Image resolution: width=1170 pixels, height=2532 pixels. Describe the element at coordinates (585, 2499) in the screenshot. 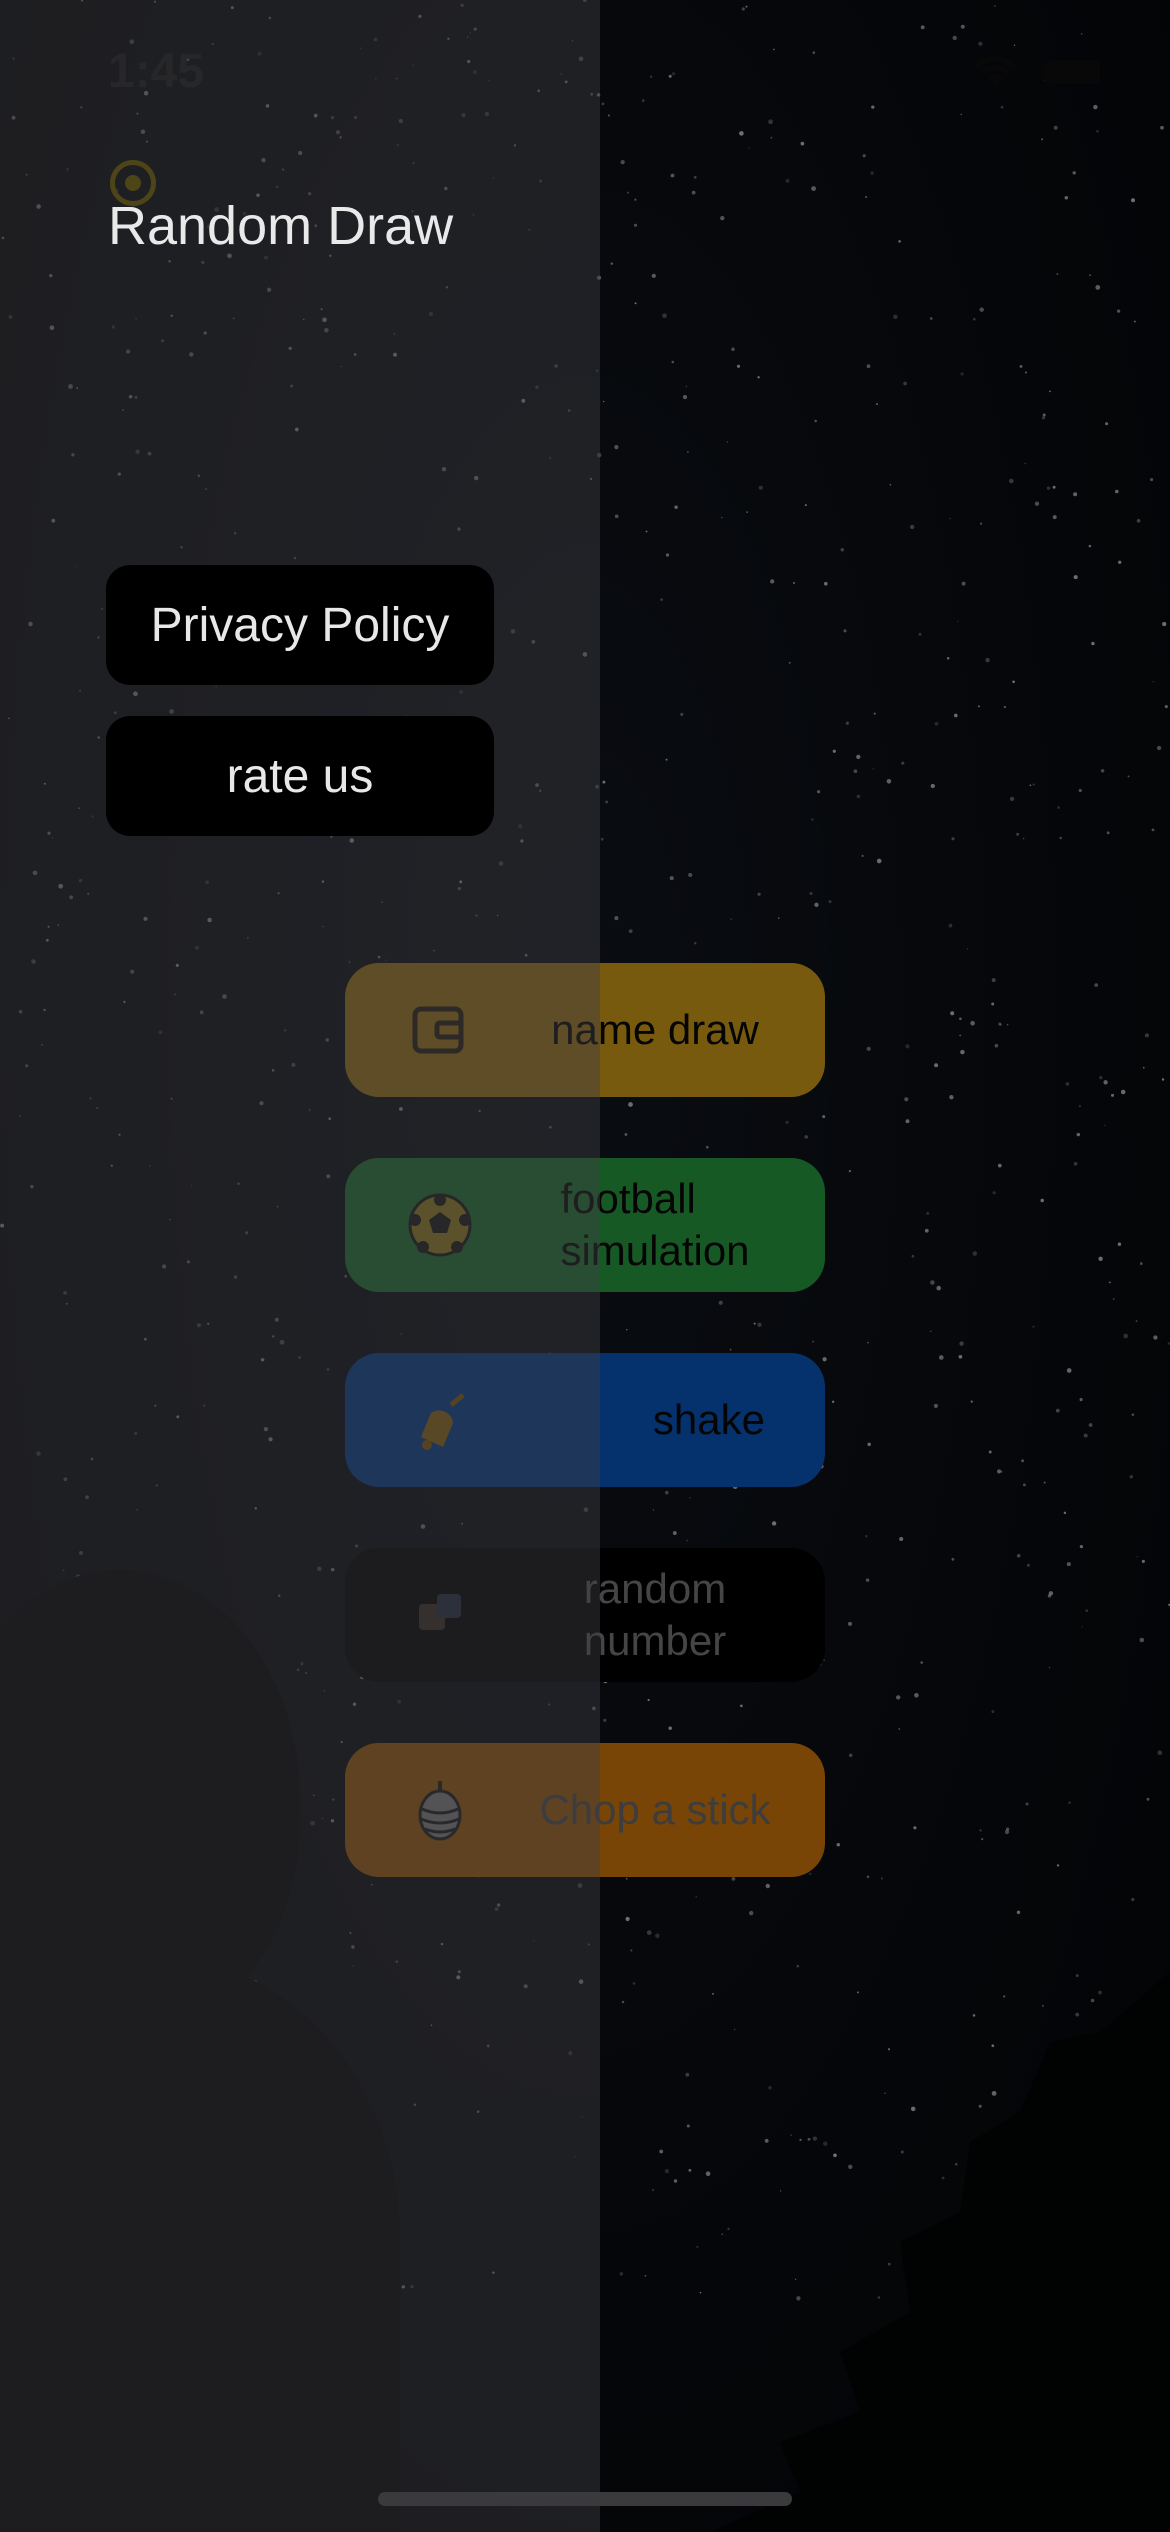

I see `home-indicator` at that location.